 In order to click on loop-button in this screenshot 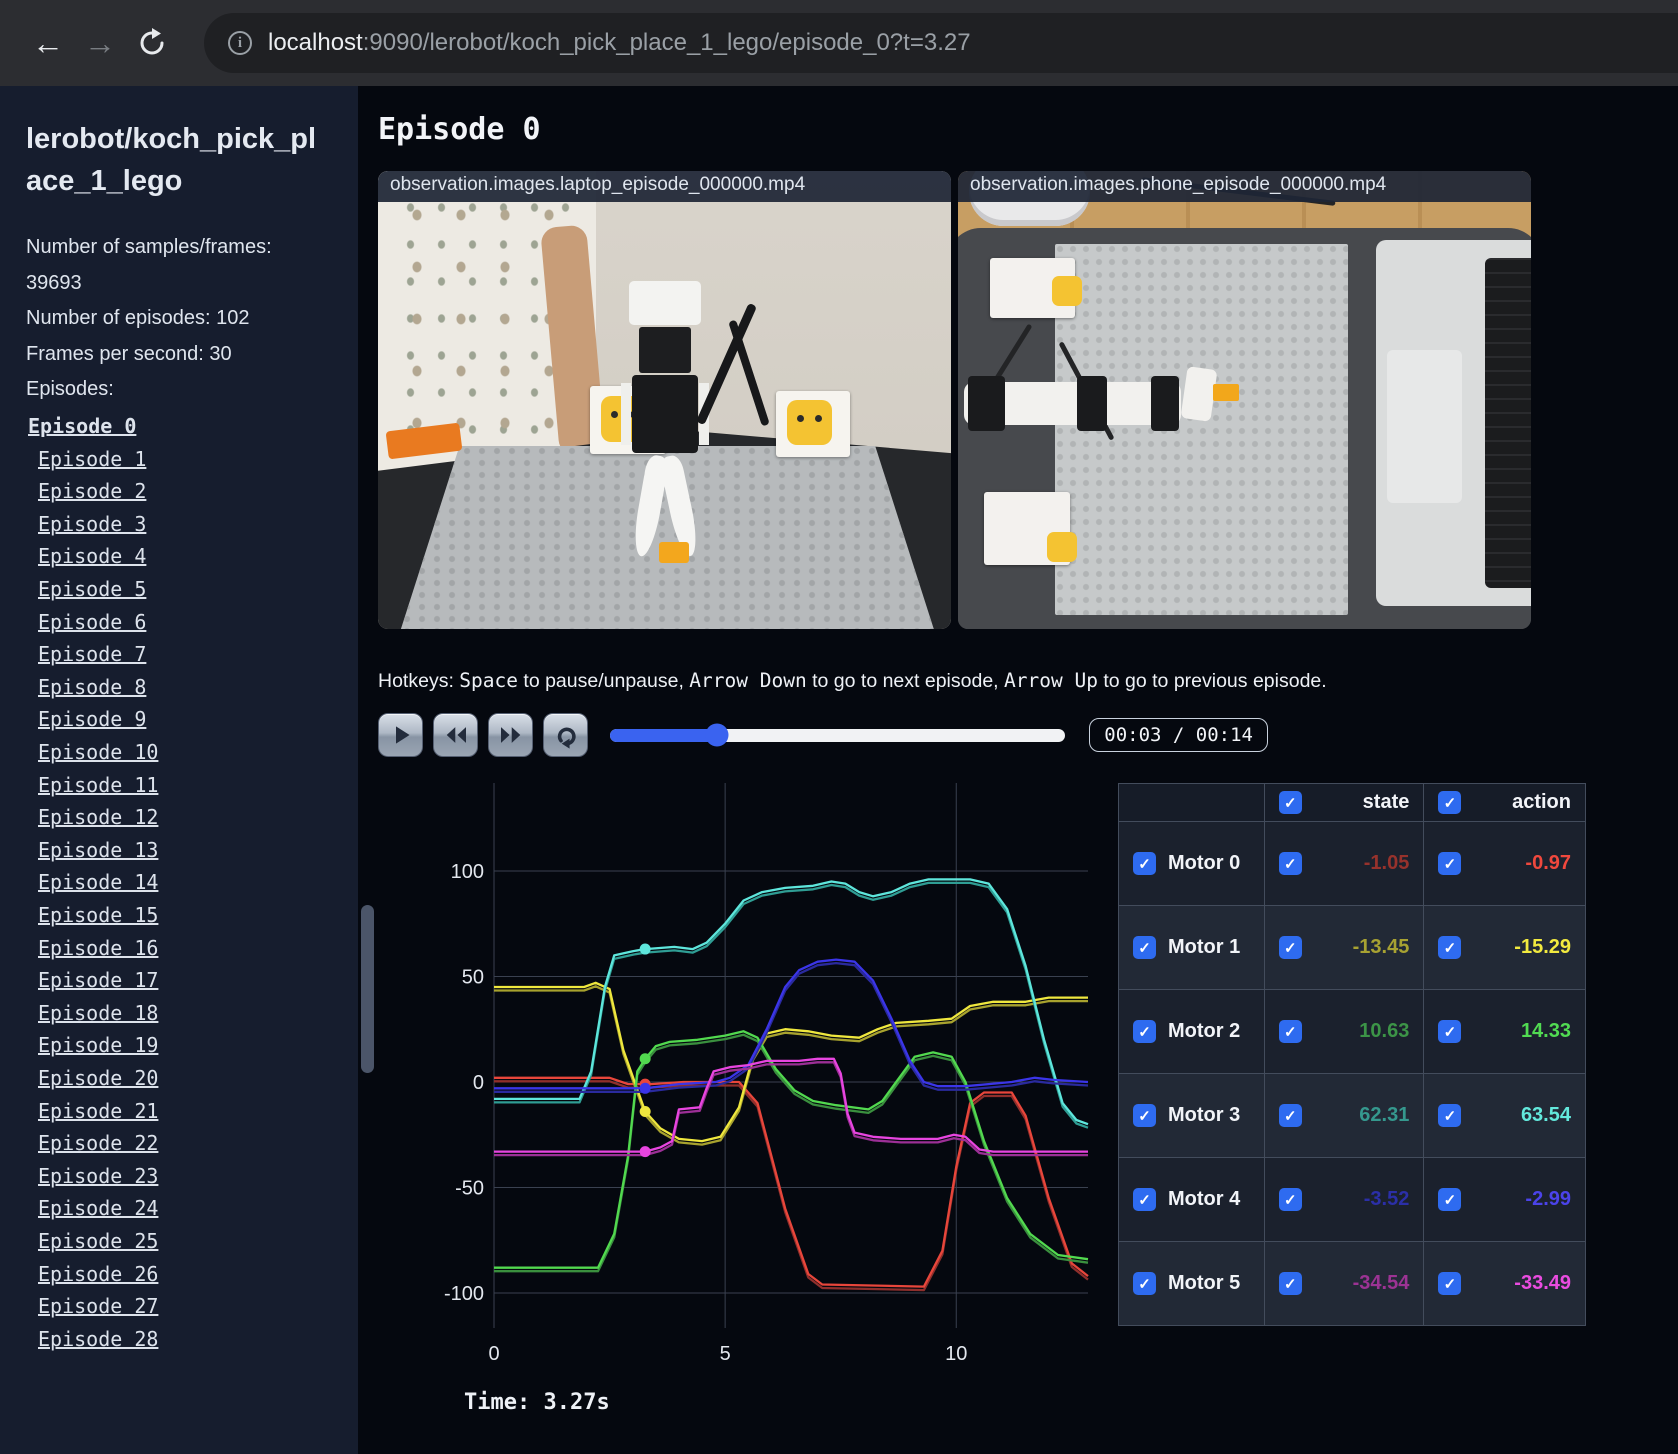, I will do `click(565, 735)`.